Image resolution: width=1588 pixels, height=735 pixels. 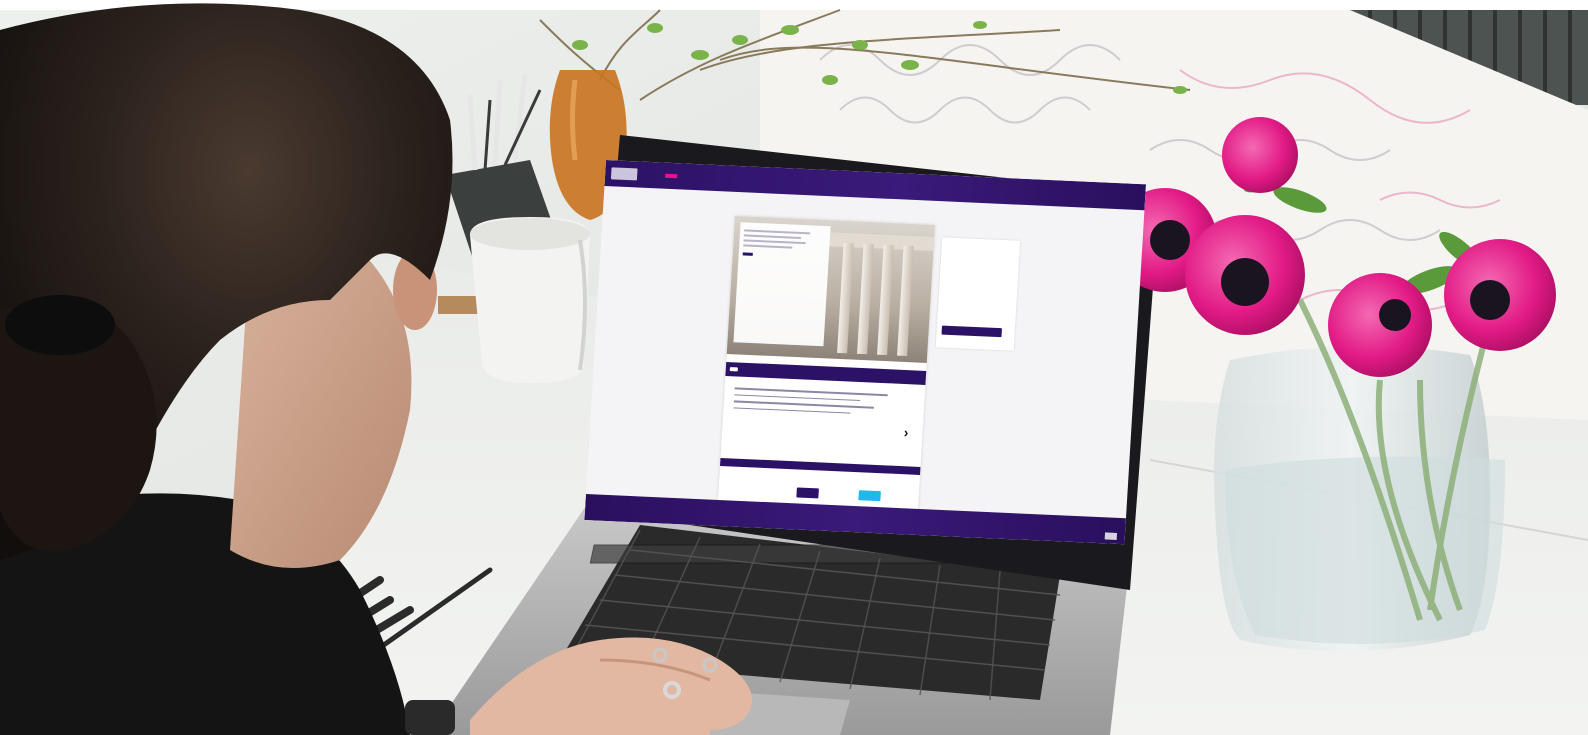 I want to click on tab-panel: ›, so click(x=823, y=421).